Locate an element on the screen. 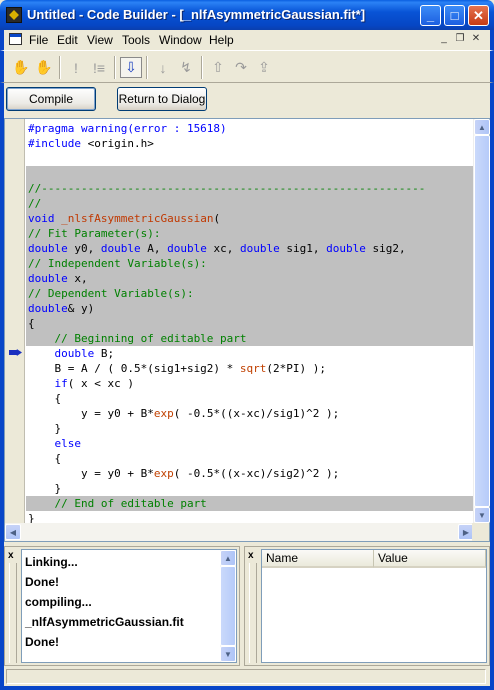 This screenshot has height=690, width=494. code-token: sqrt is located at coordinates (253, 368).